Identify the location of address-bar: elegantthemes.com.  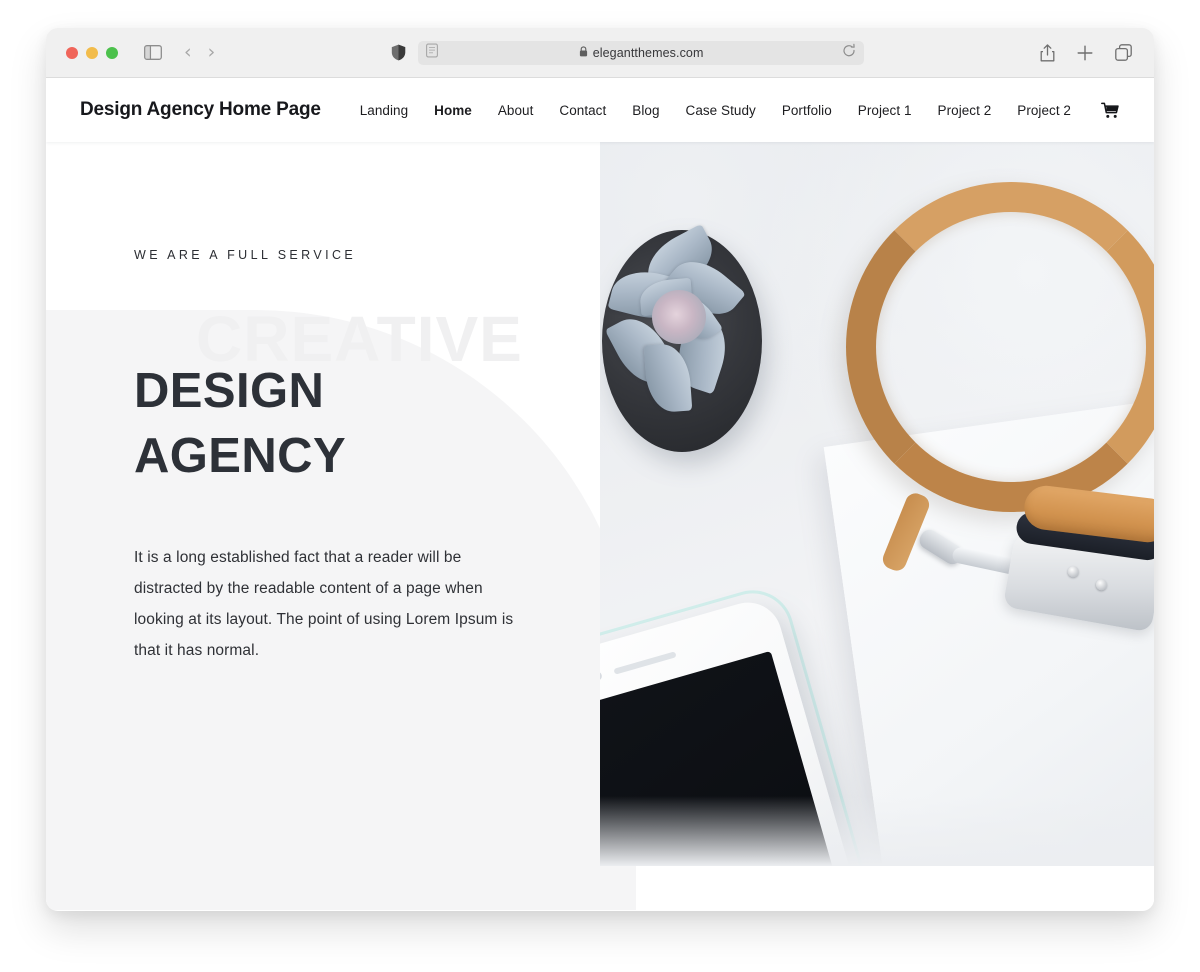
(641, 52).